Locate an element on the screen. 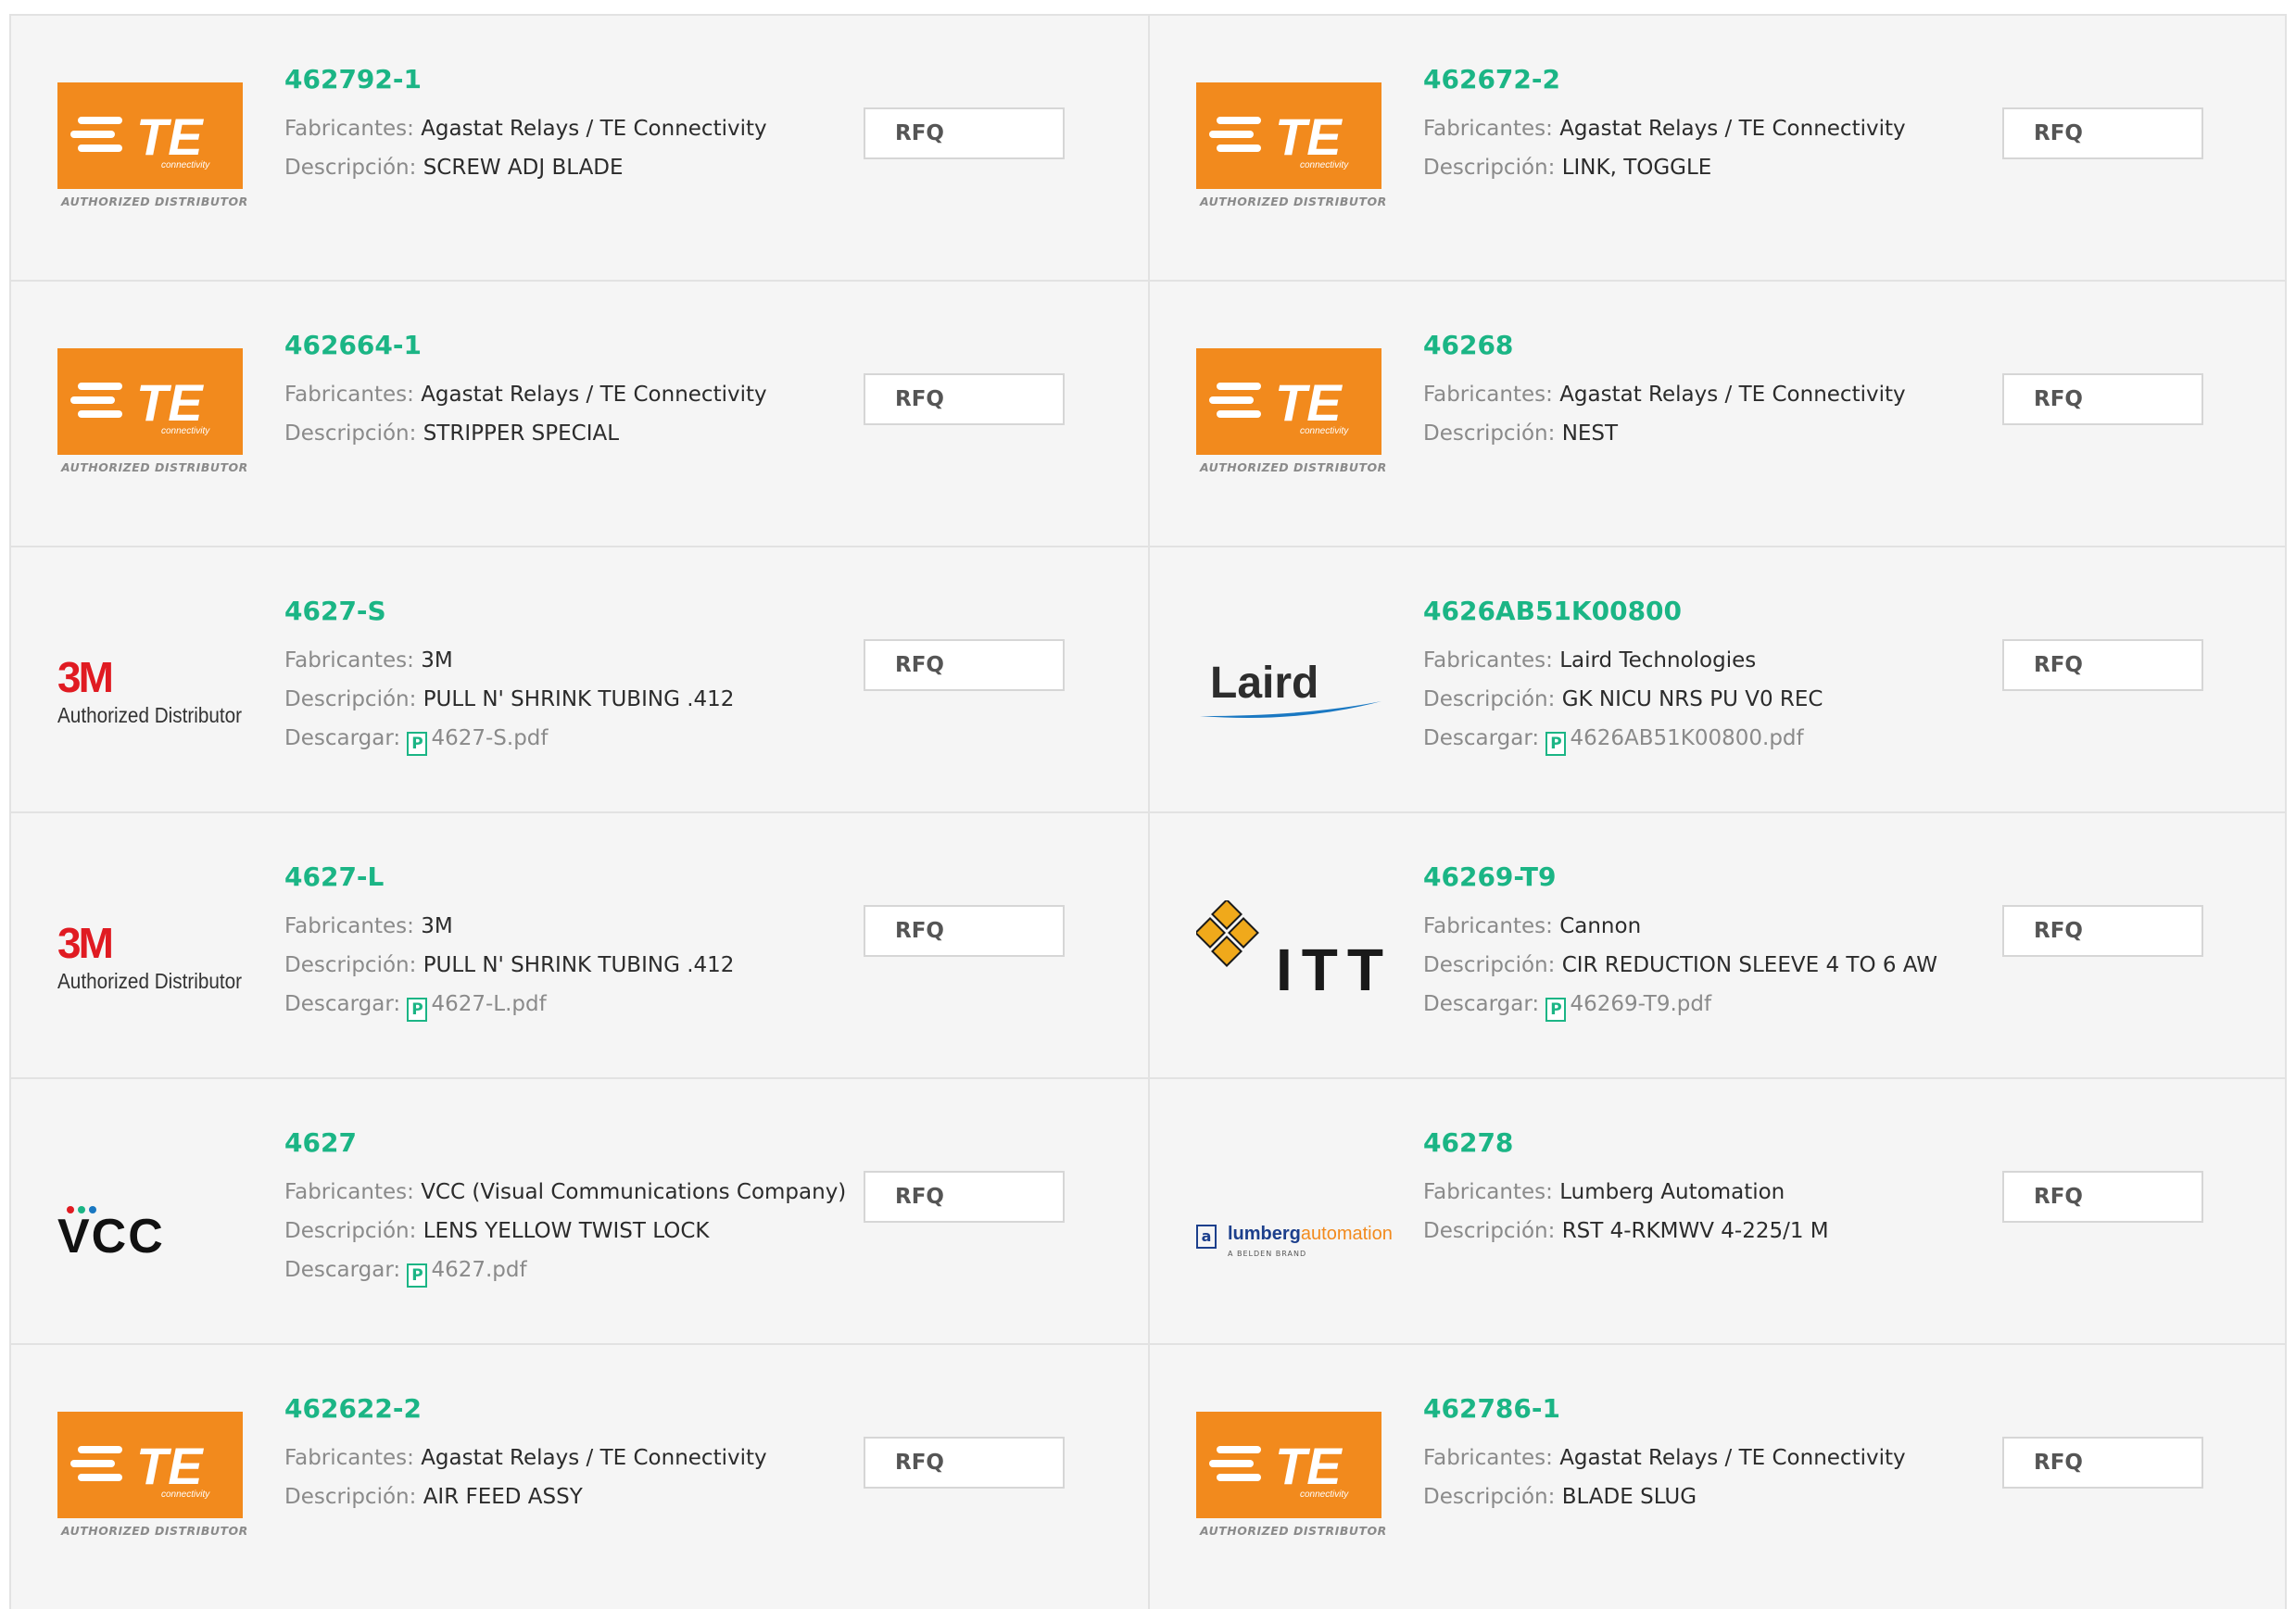 Image resolution: width=2296 pixels, height=1609 pixels. description-value: RST 4-RKMWV 4-225/1 M is located at coordinates (1695, 1231).